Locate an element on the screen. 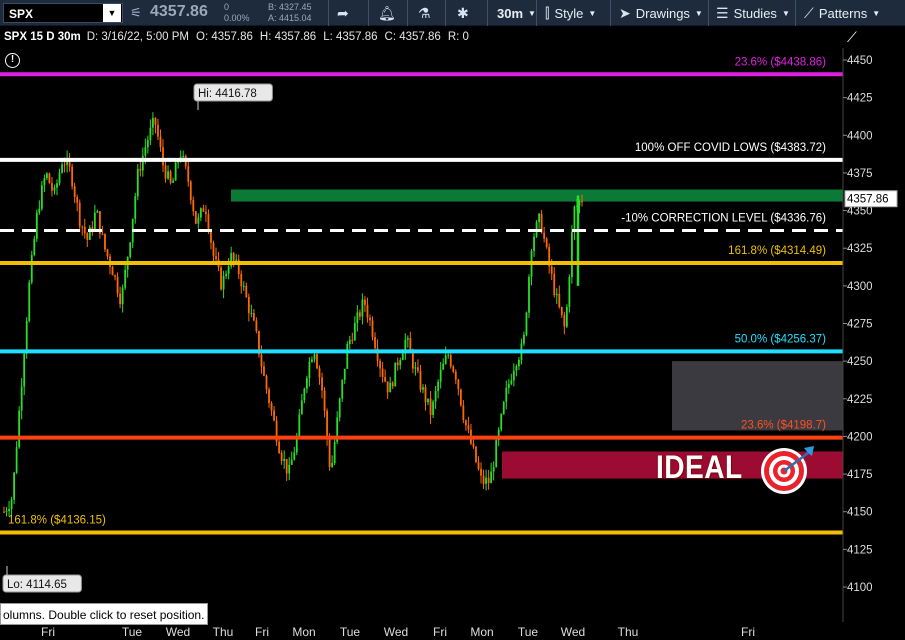  price-tick-label: 4350 is located at coordinates (860, 212).